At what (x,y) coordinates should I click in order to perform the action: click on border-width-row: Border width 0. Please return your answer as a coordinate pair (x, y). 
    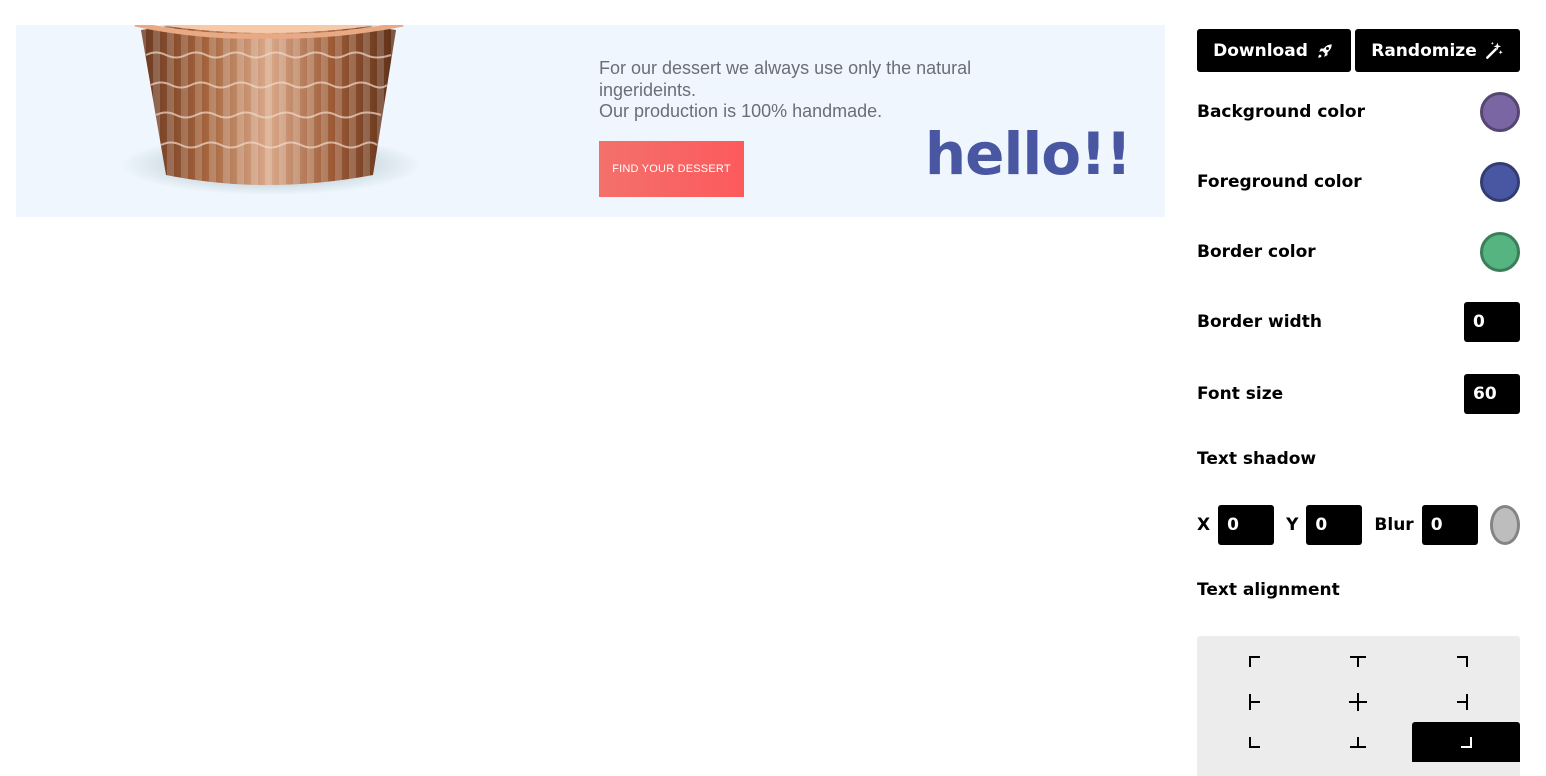
    Looking at the image, I should click on (1358, 322).